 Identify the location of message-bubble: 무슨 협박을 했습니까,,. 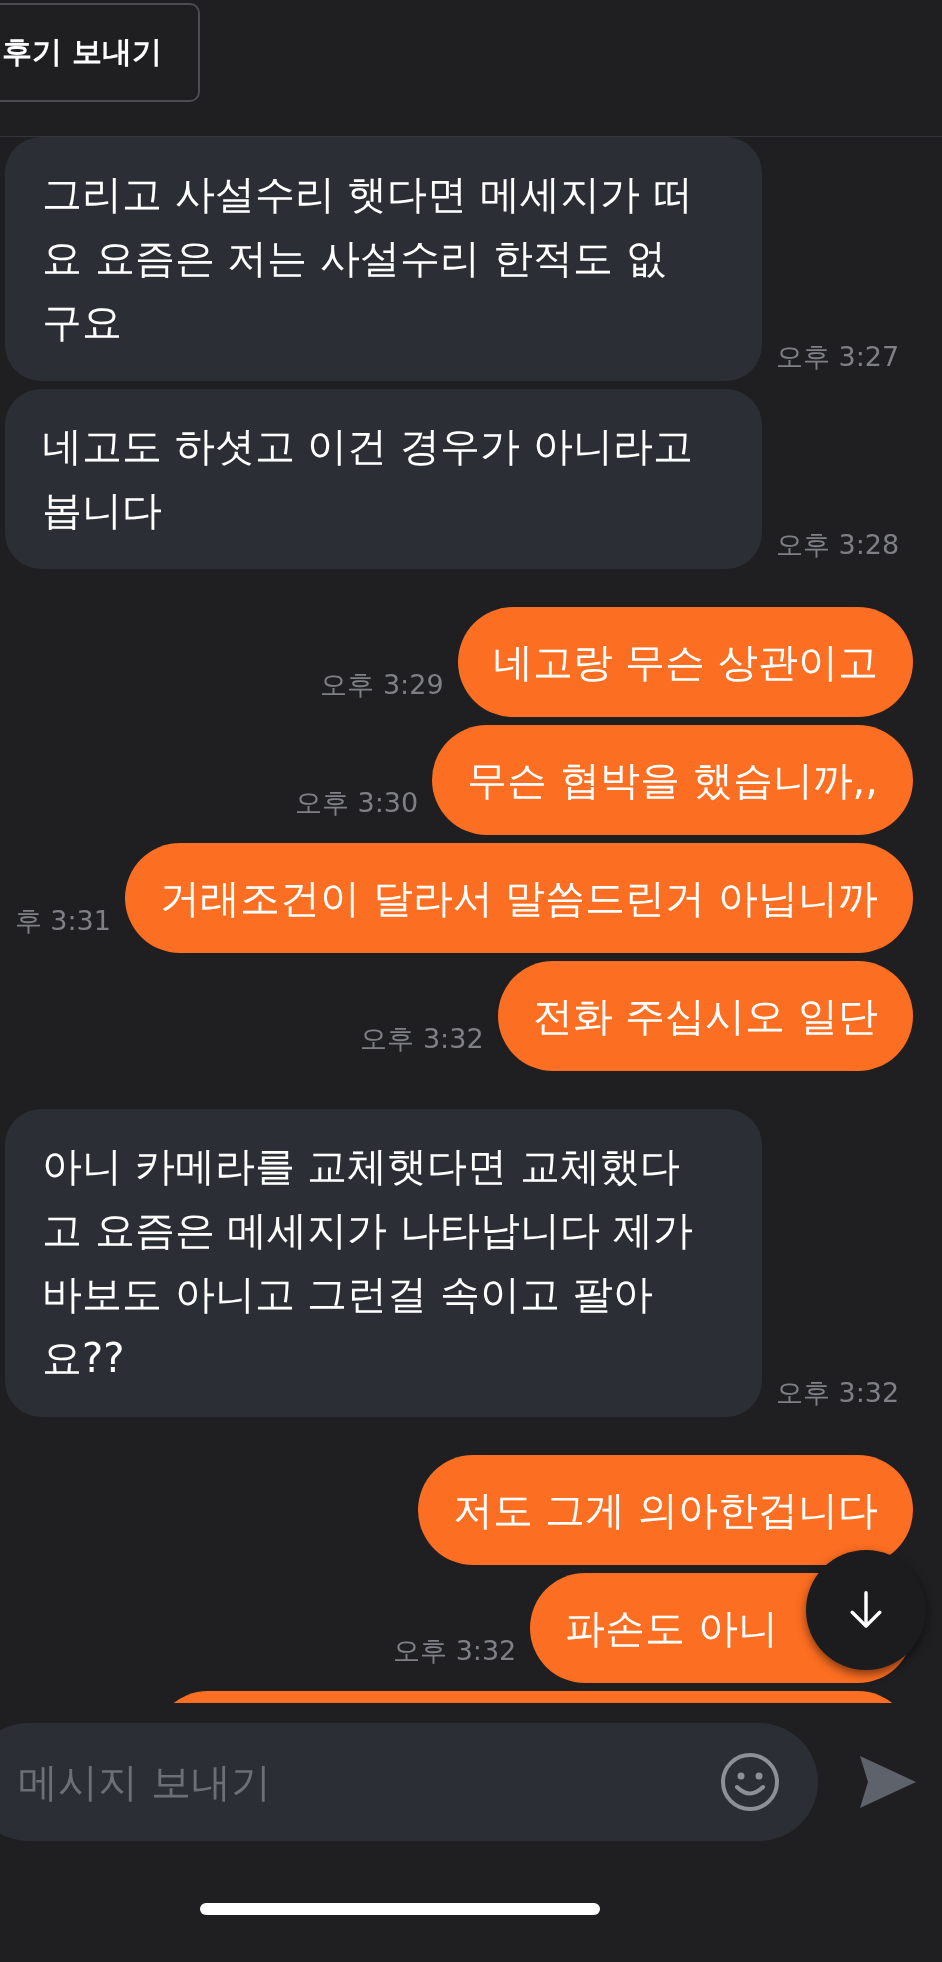
(672, 780).